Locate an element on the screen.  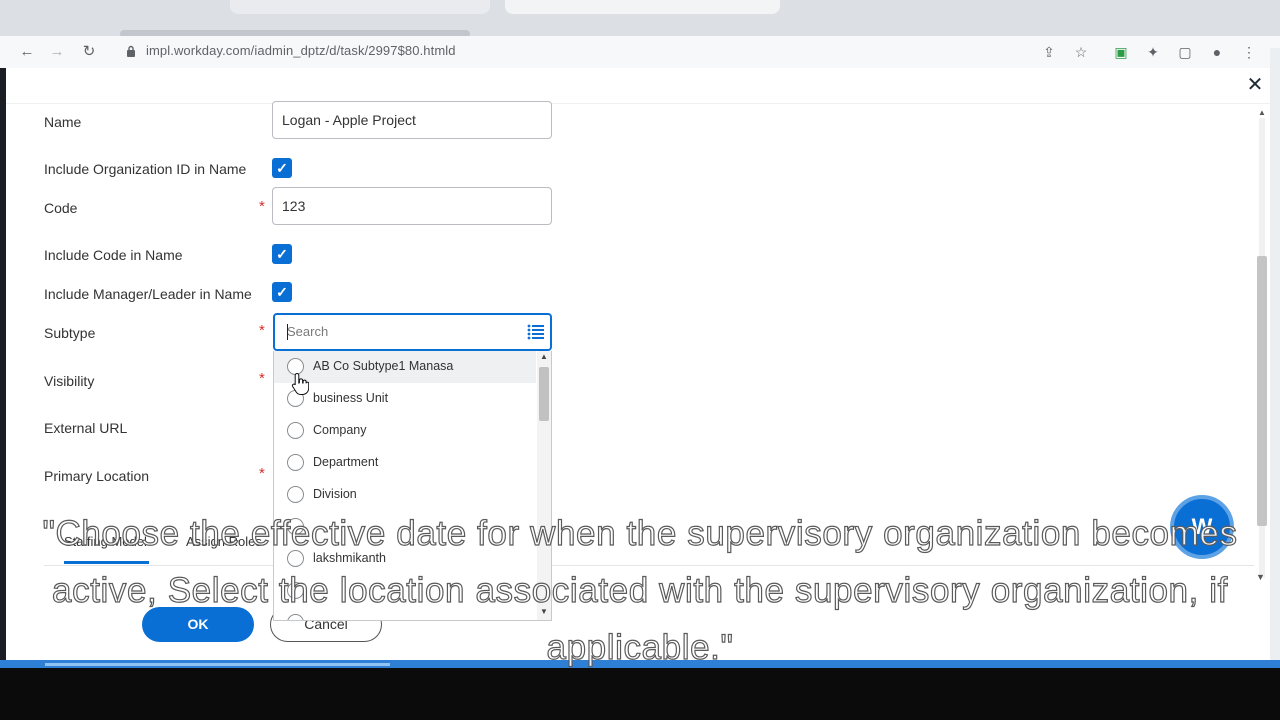
star-icon: ☆ is located at coordinates (1081, 52).